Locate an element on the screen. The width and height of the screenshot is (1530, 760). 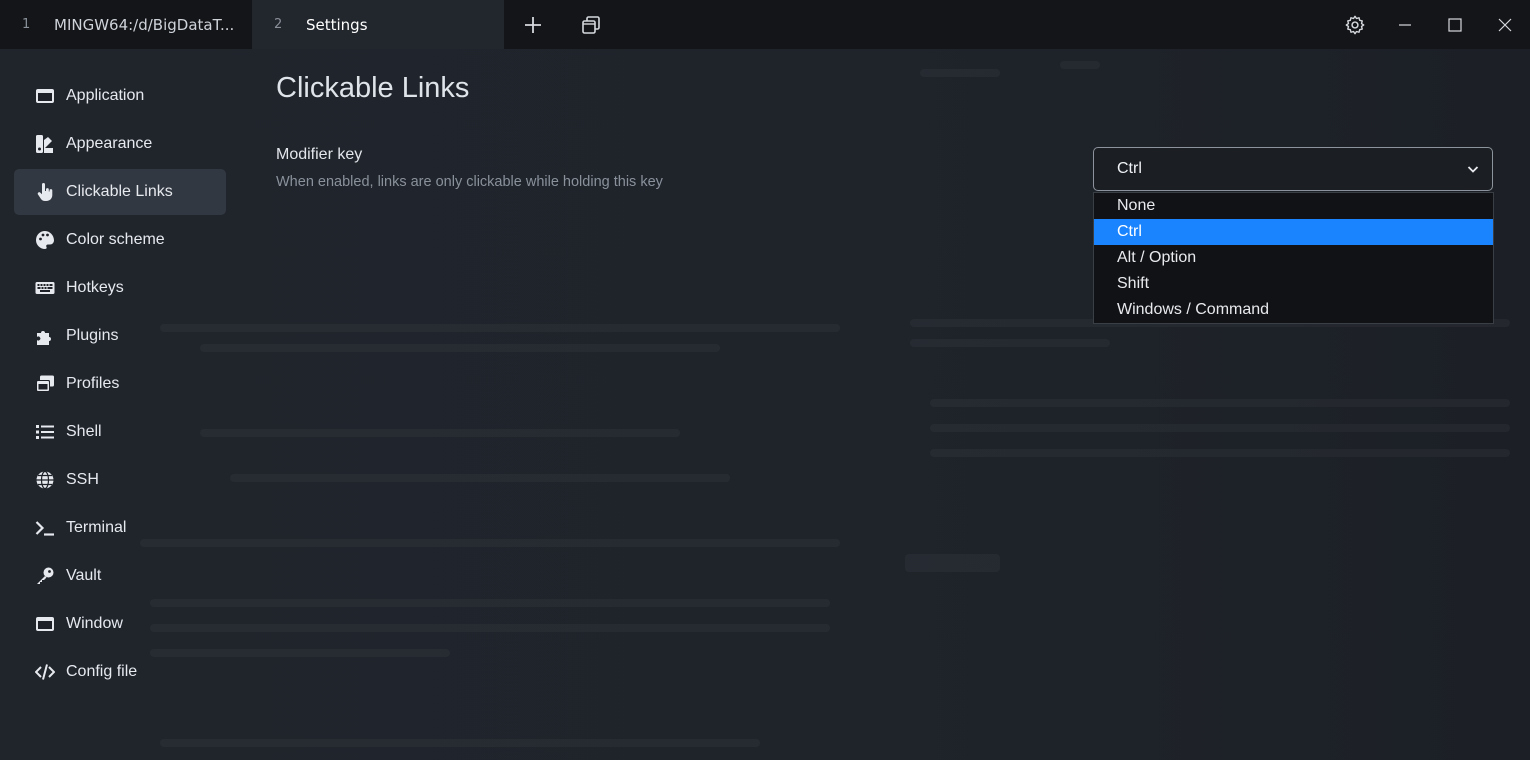
sidebar-item-profiles: Profiles is located at coordinates (120, 384).